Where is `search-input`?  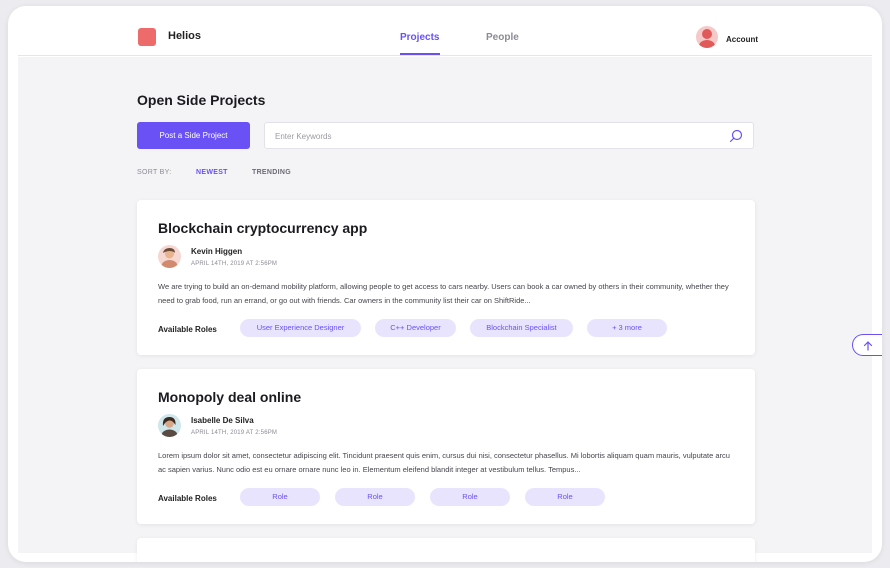
search-input is located at coordinates (495, 136).